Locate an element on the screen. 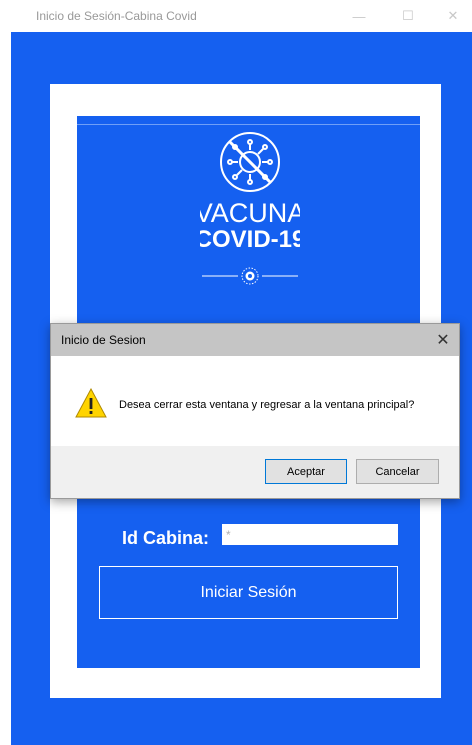 This screenshot has height=745, width=472. accept-button: Aceptar is located at coordinates (306, 471).